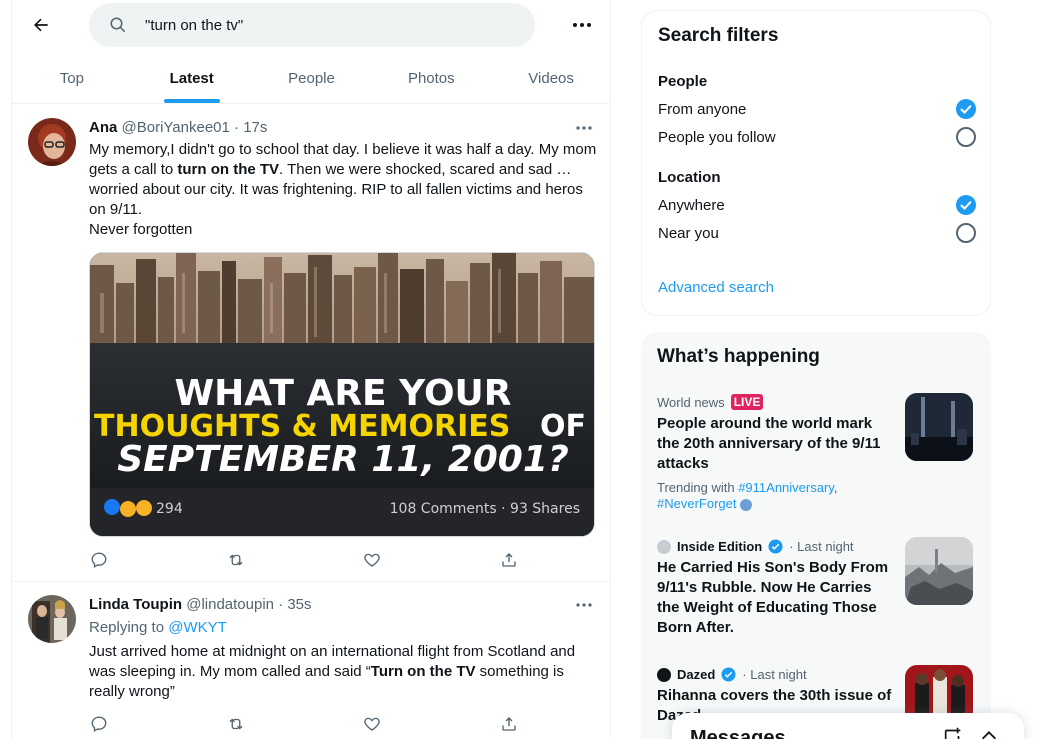  What do you see at coordinates (747, 402) in the screenshot?
I see `live-badge: LIVE` at bounding box center [747, 402].